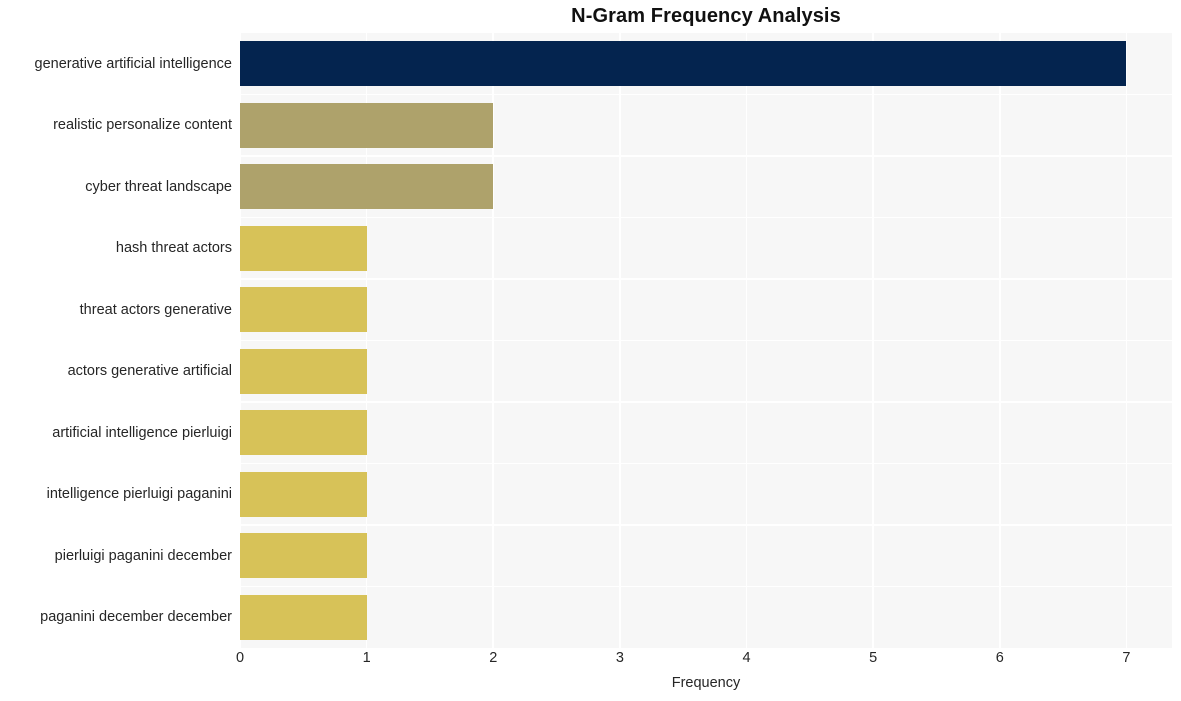 The image size is (1181, 701). Describe the element at coordinates (999, 658) in the screenshot. I see `x-axis-tick-label: 6` at that location.